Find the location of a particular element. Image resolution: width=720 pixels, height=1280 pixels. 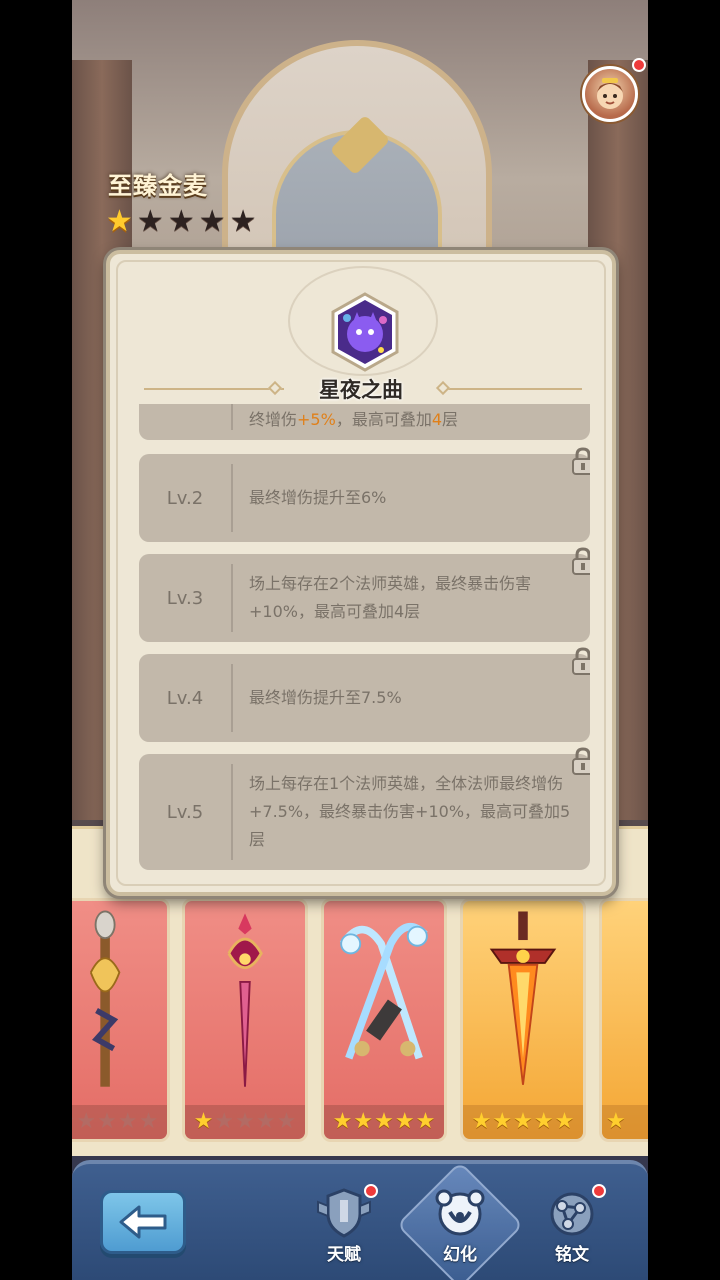

tab-label: 幻化 is located at coordinates (460, 1255).